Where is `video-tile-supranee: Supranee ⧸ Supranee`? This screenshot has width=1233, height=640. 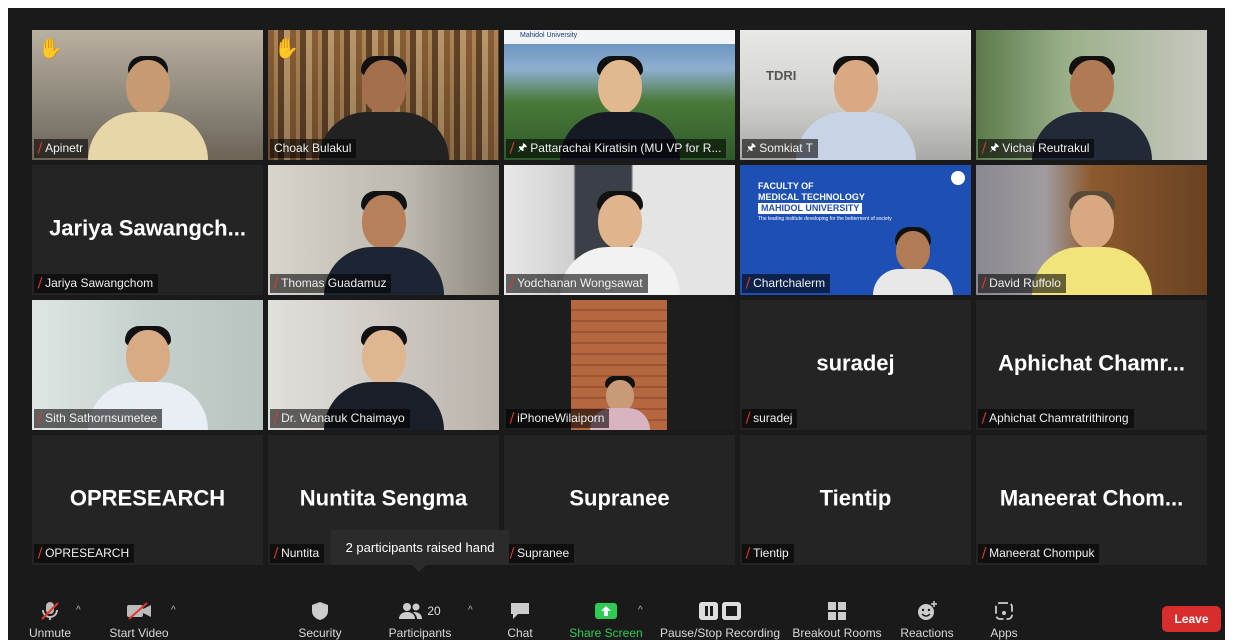
video-tile-supranee: Supranee ⧸ Supranee is located at coordinates (619, 500).